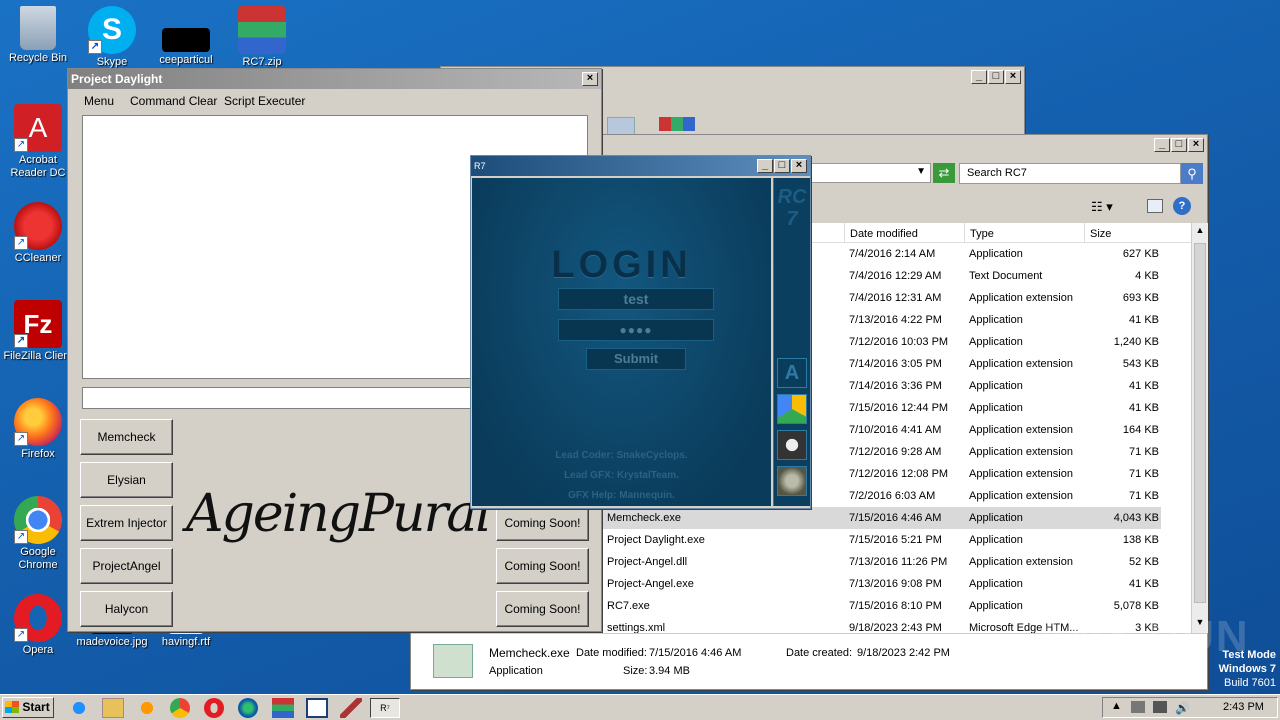 The image size is (1280, 720). Describe the element at coordinates (1116, 706) in the screenshot. I see `show-hidden-icons-icon: ▲` at that location.